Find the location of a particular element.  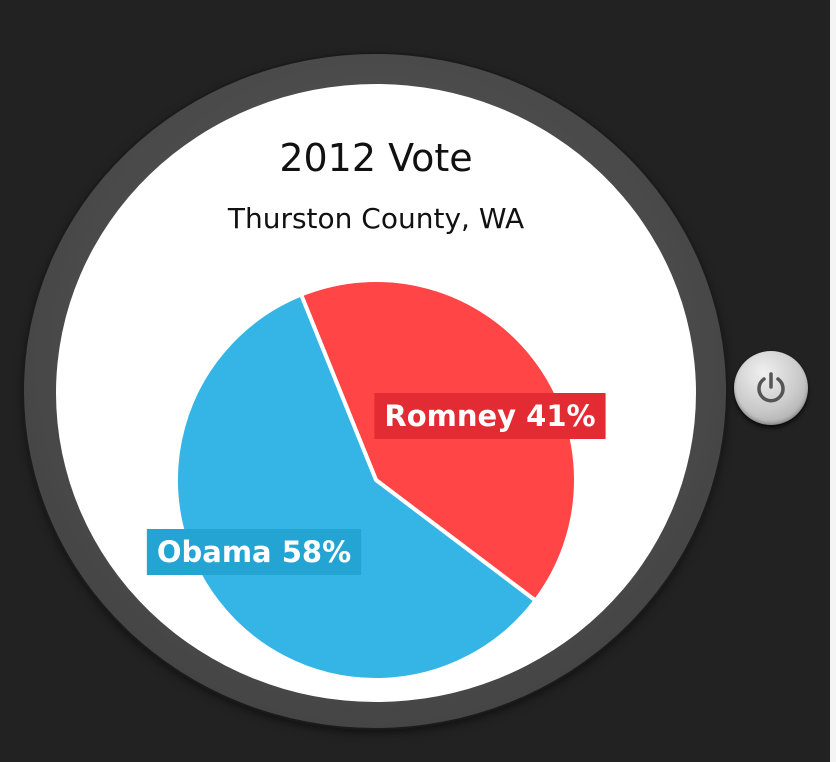

power-button is located at coordinates (771, 388).